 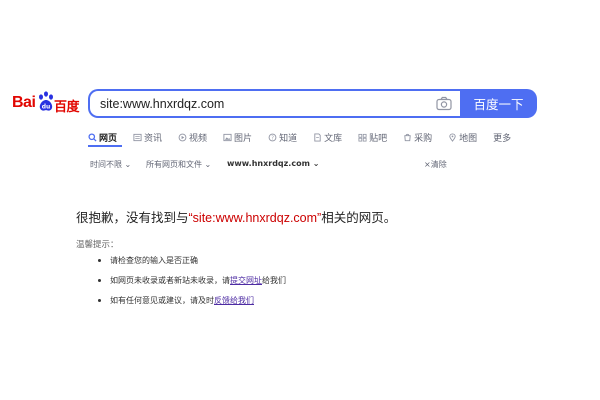 I want to click on active-tab-indicator, so click(x=105, y=146).